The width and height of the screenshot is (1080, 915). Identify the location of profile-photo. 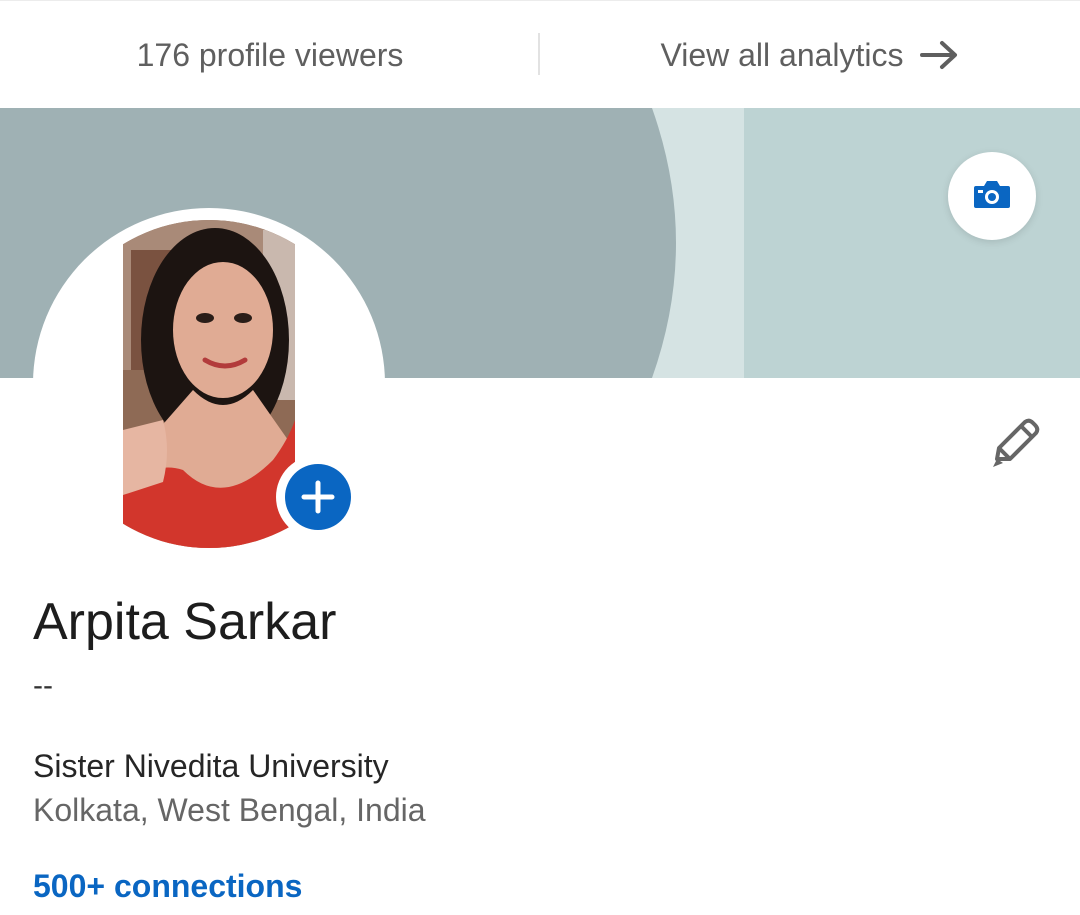
(209, 384).